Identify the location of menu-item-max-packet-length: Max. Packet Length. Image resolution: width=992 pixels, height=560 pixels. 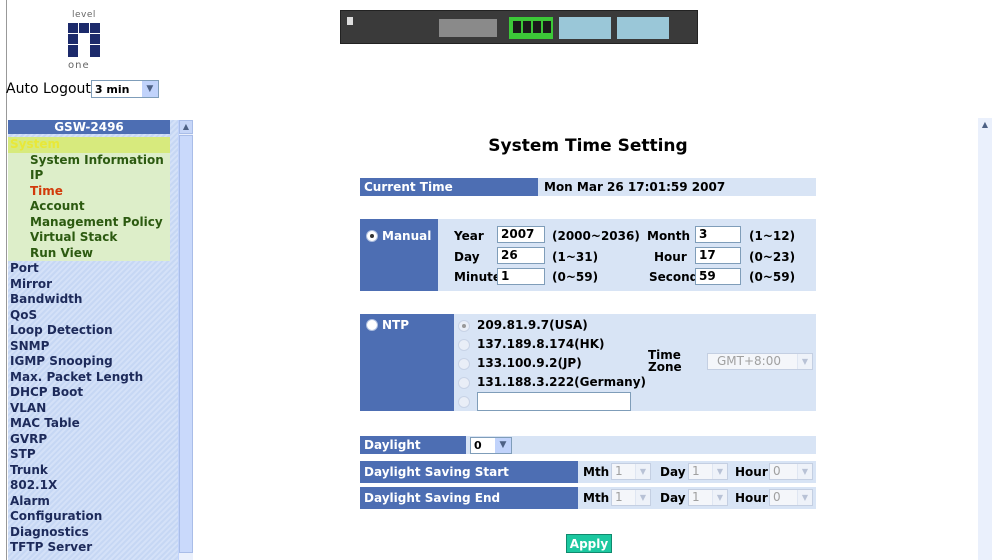
(89, 378).